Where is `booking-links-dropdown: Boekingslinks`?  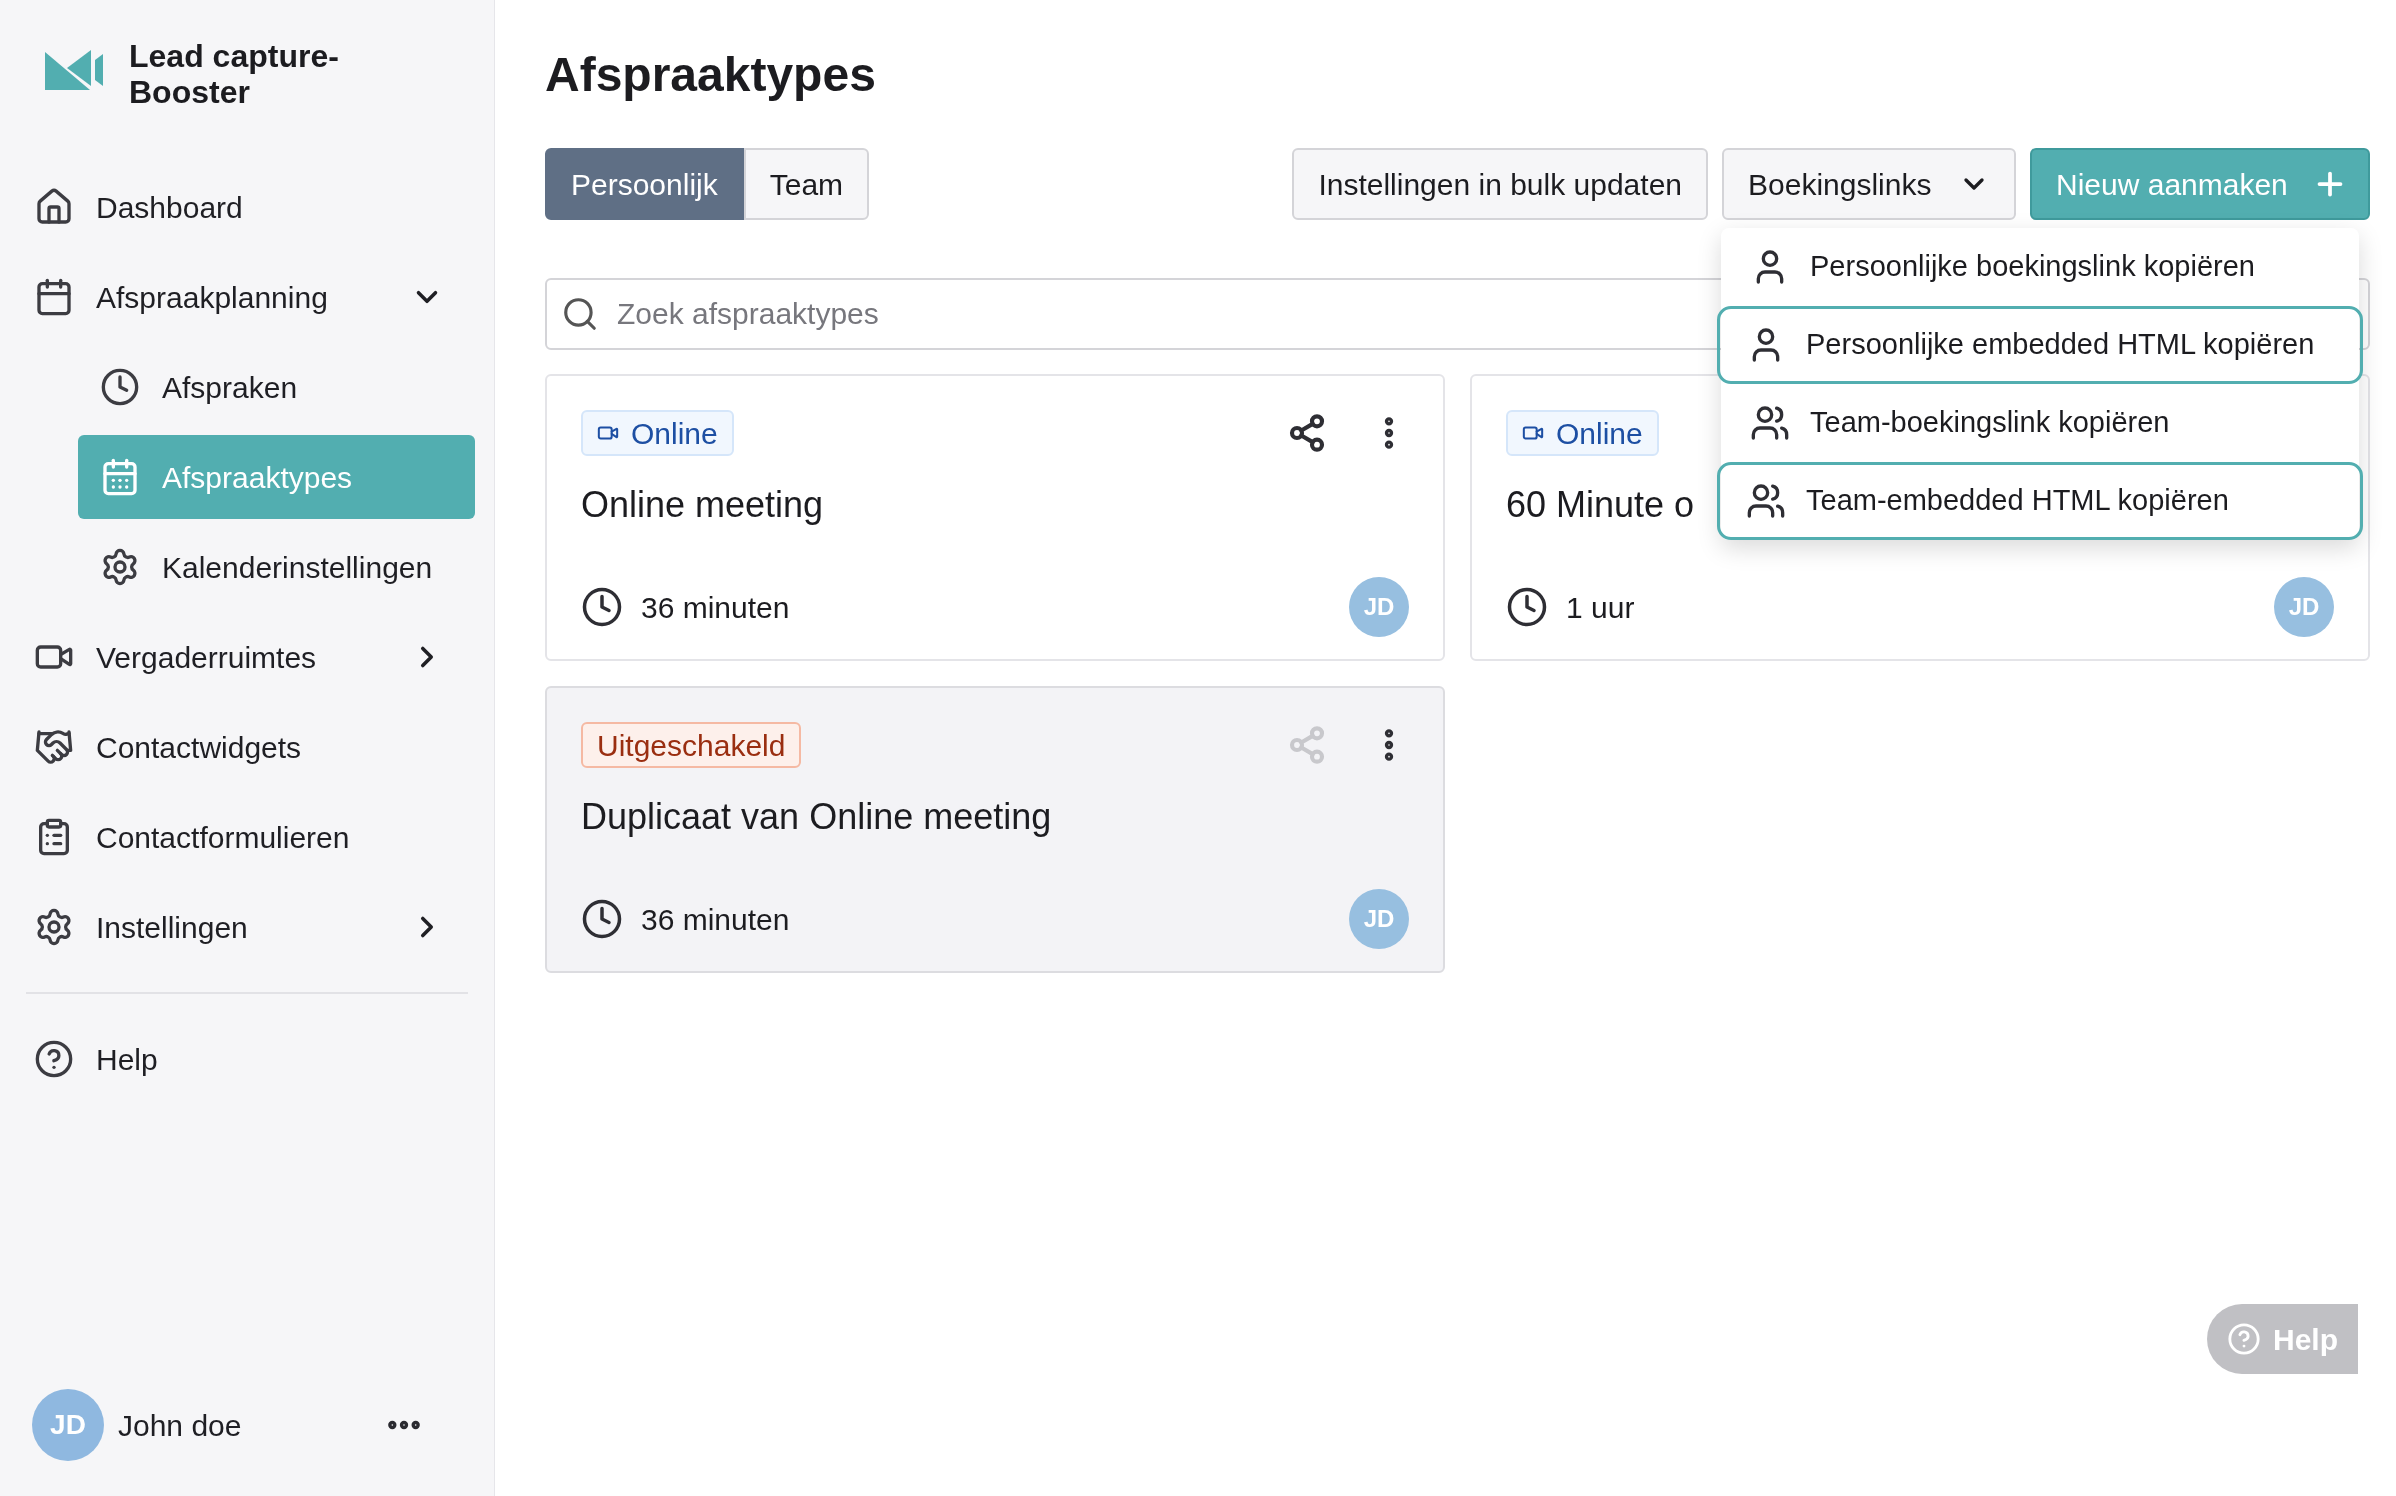
booking-links-dropdown: Boekingslinks is located at coordinates (1869, 184).